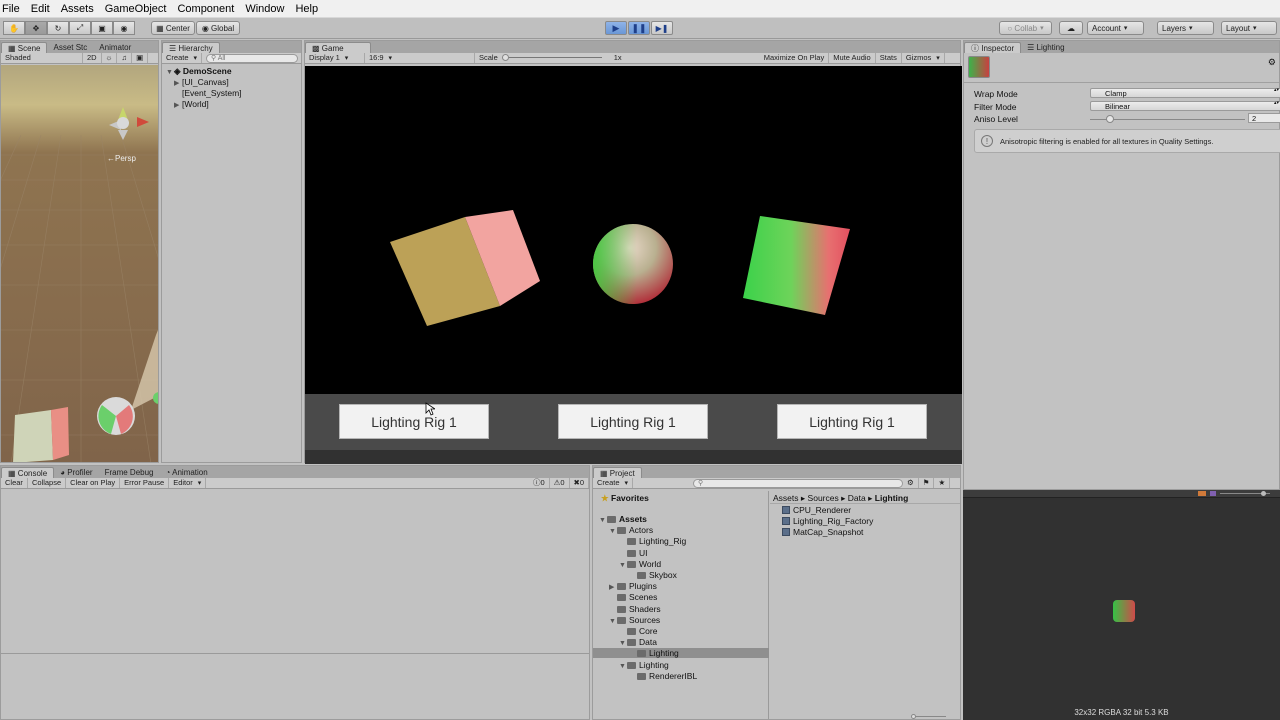  I want to click on error-count-toggle: ✖0, so click(579, 483).